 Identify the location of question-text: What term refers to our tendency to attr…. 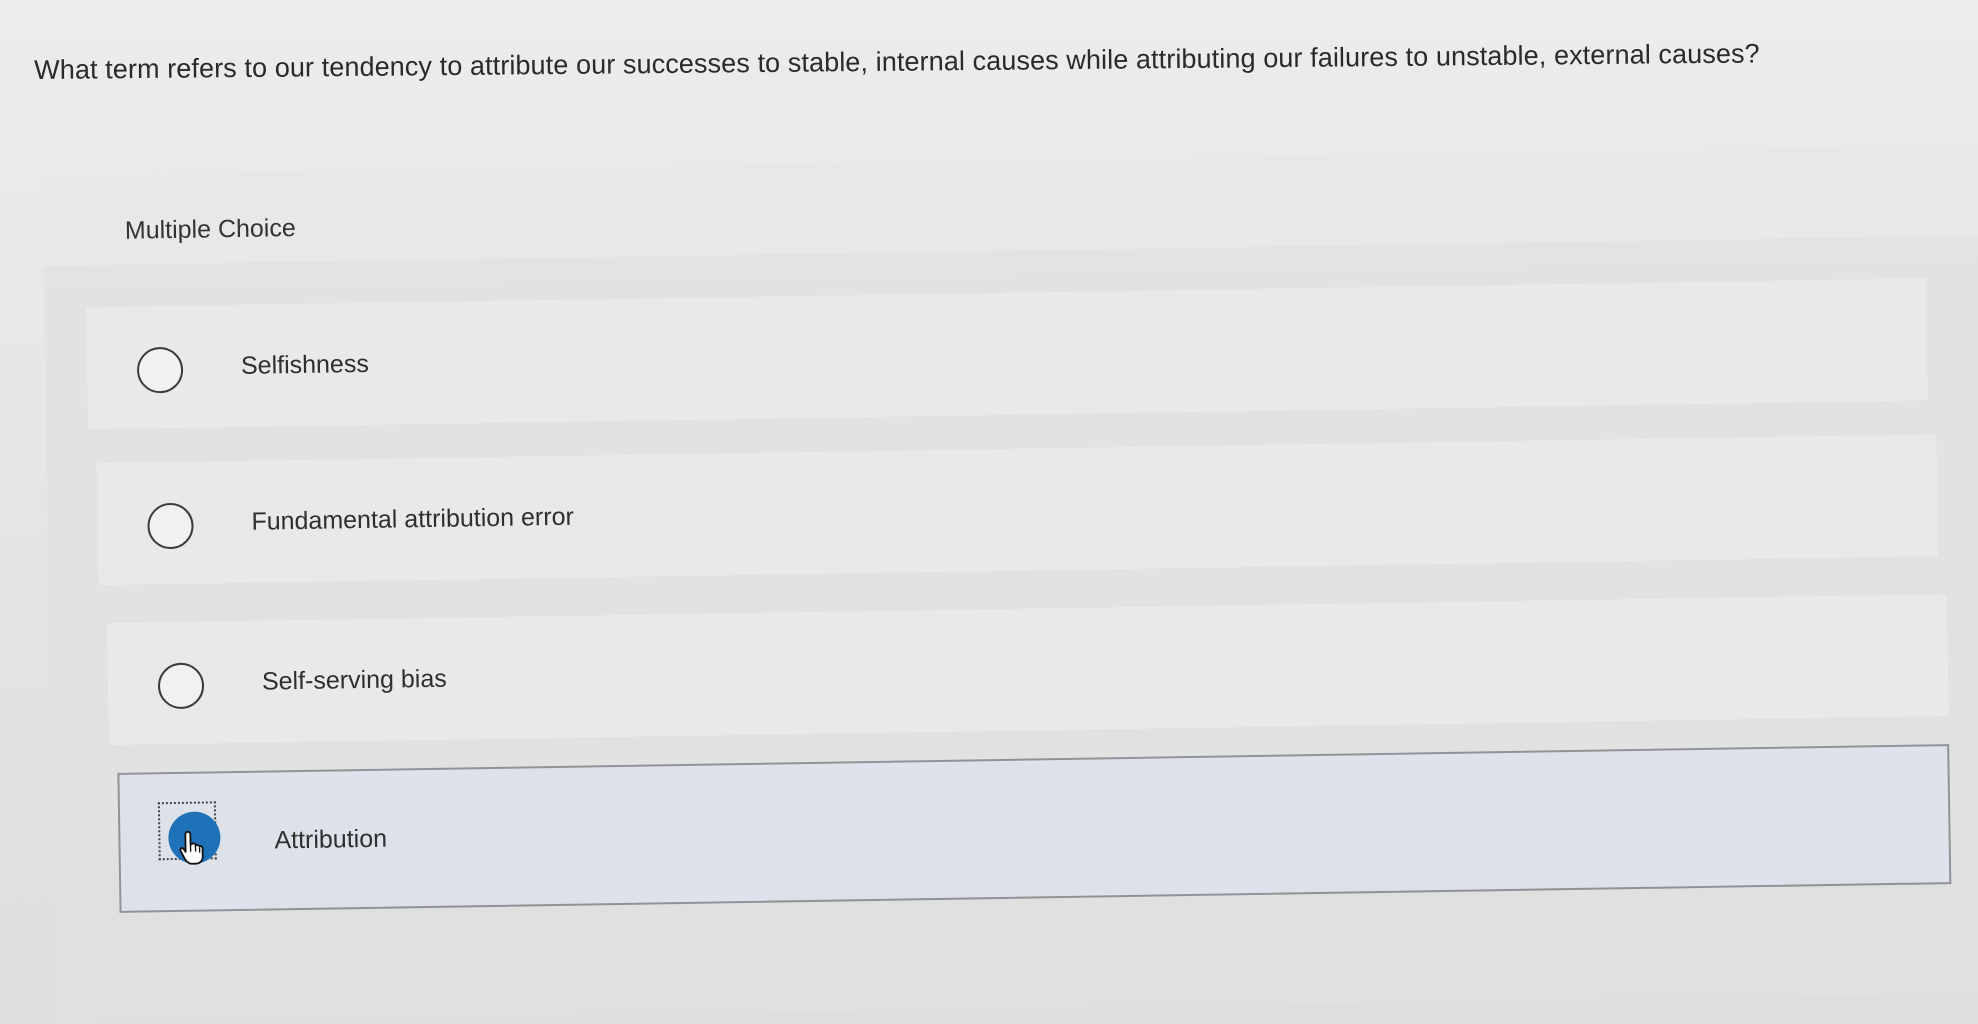
(897, 61).